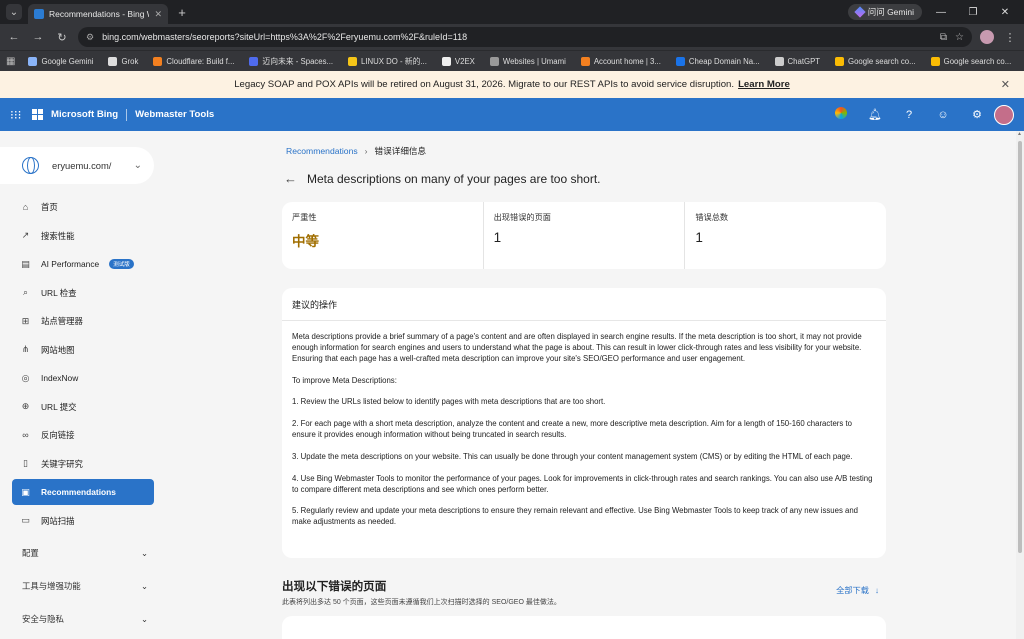 This screenshot has height=639, width=1024. What do you see at coordinates (83, 407) in the screenshot?
I see `sidebar-item-url-submission: ⊕ URL 提交` at bounding box center [83, 407].